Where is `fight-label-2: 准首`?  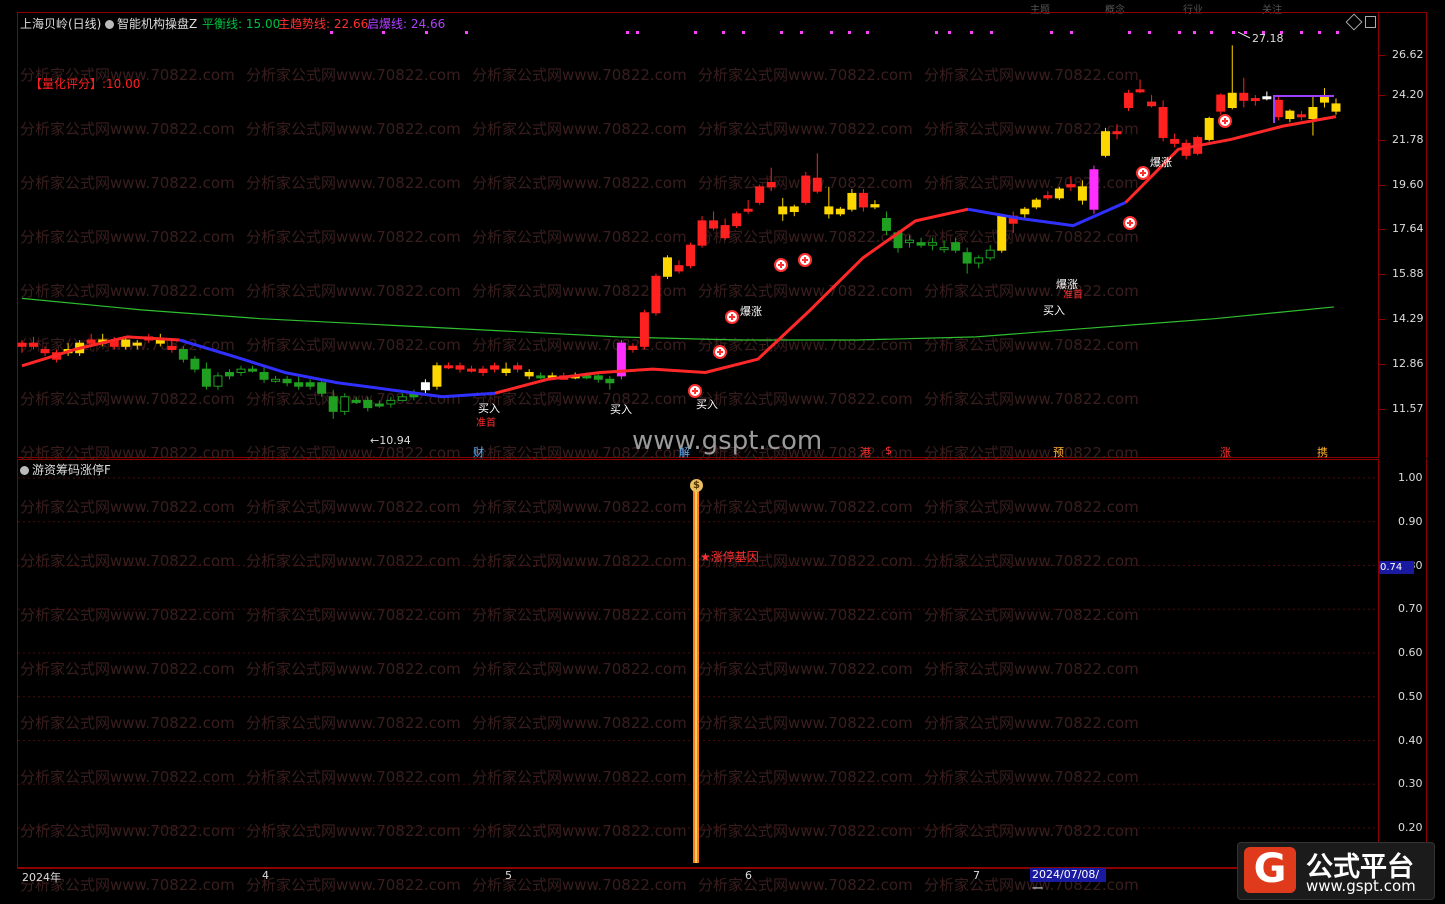 fight-label-2: 准首 is located at coordinates (1073, 295).